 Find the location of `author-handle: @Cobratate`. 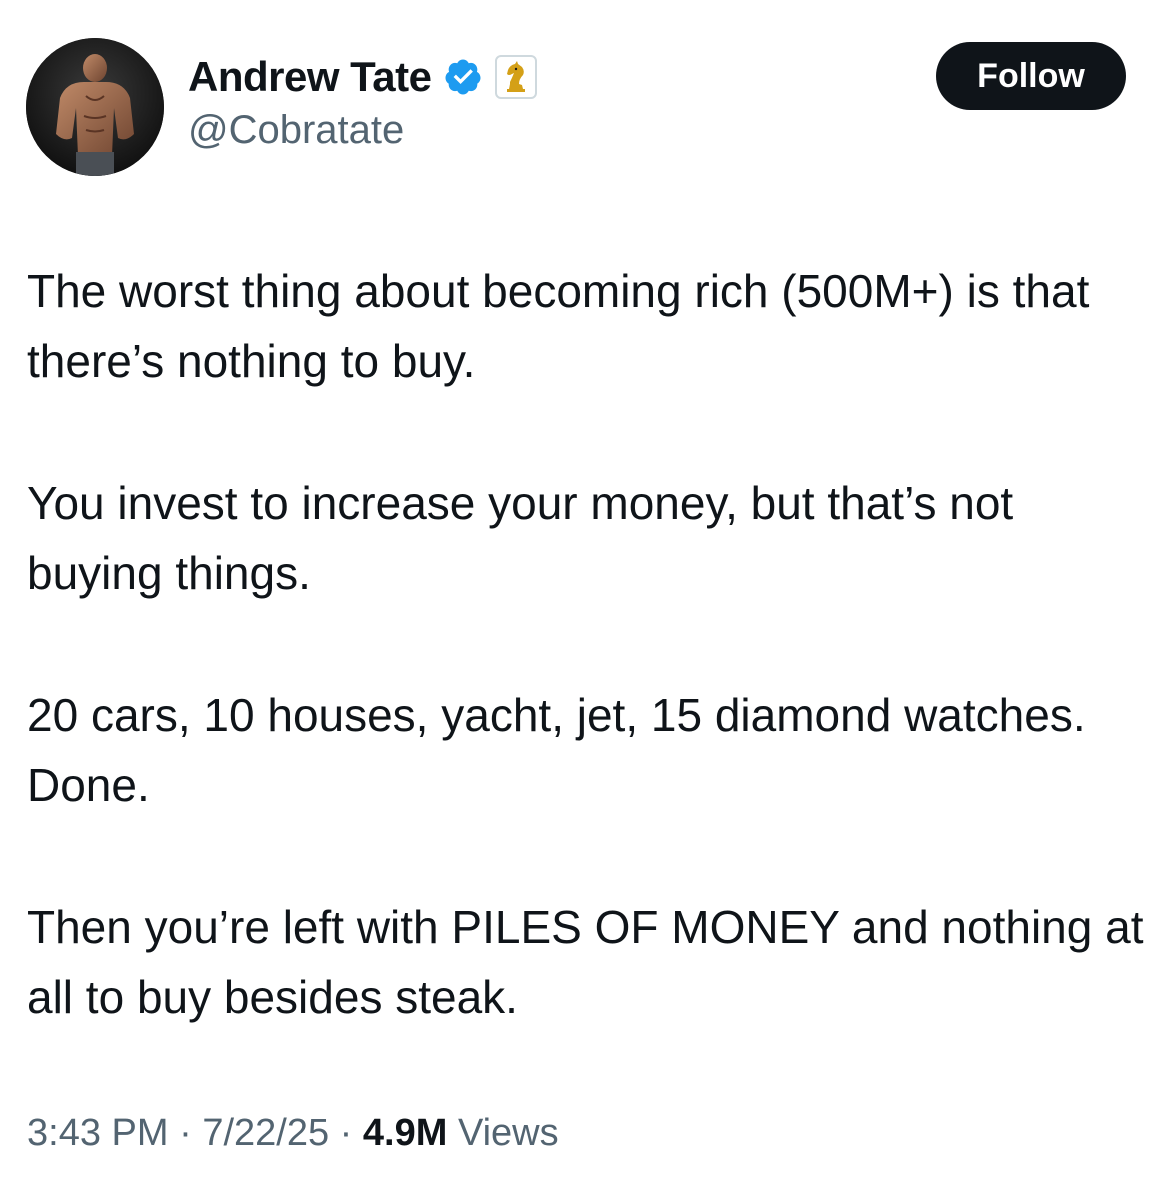

author-handle: @Cobratate is located at coordinates (296, 130).